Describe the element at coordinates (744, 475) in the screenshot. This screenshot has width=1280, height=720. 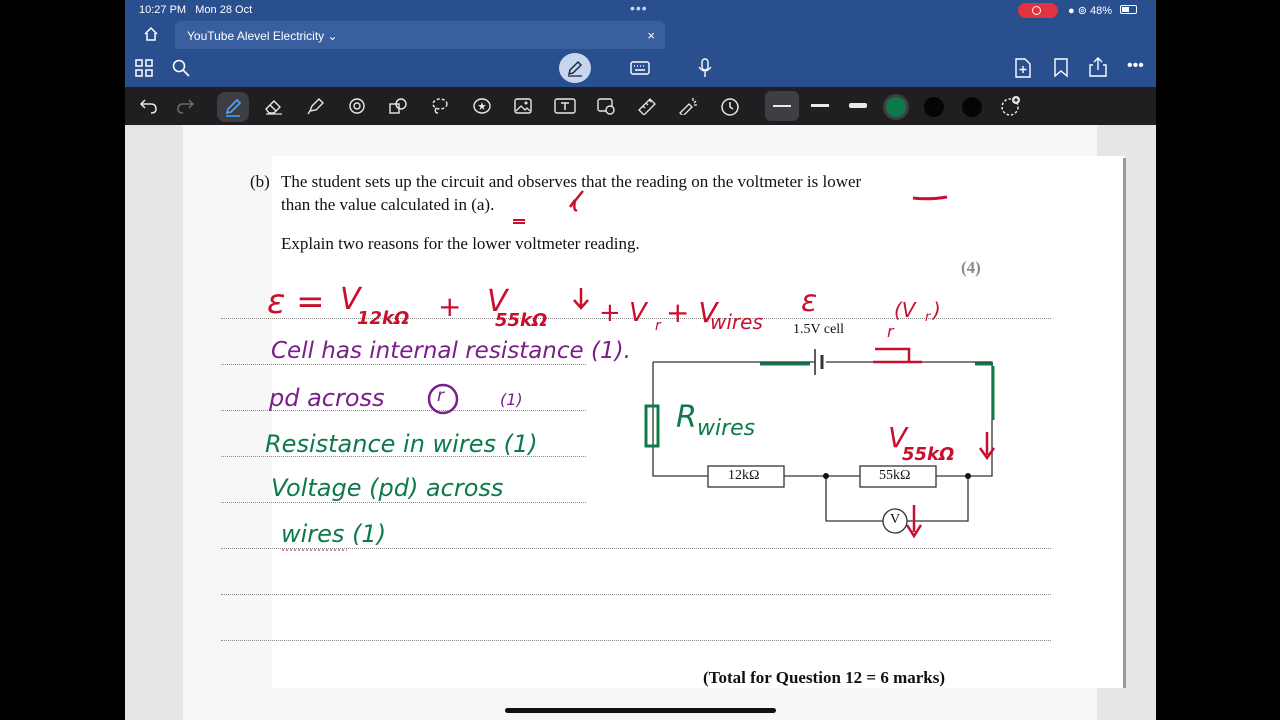
I see `resistor-12k-label: 12kΩ` at that location.